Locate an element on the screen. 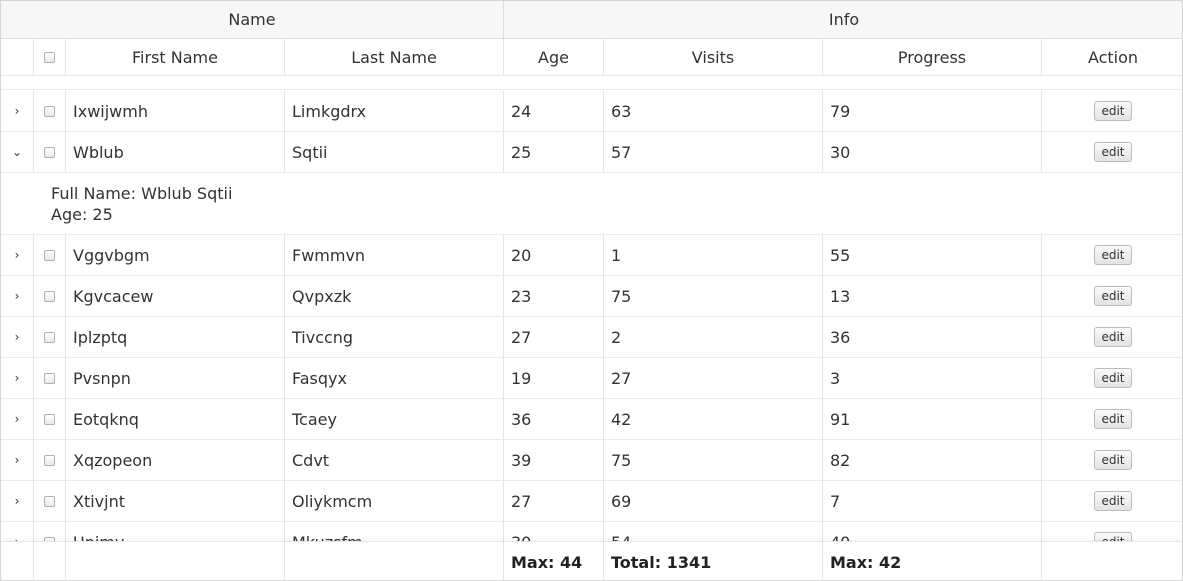  cell-first-name: Ixwijwmh is located at coordinates (174, 111).